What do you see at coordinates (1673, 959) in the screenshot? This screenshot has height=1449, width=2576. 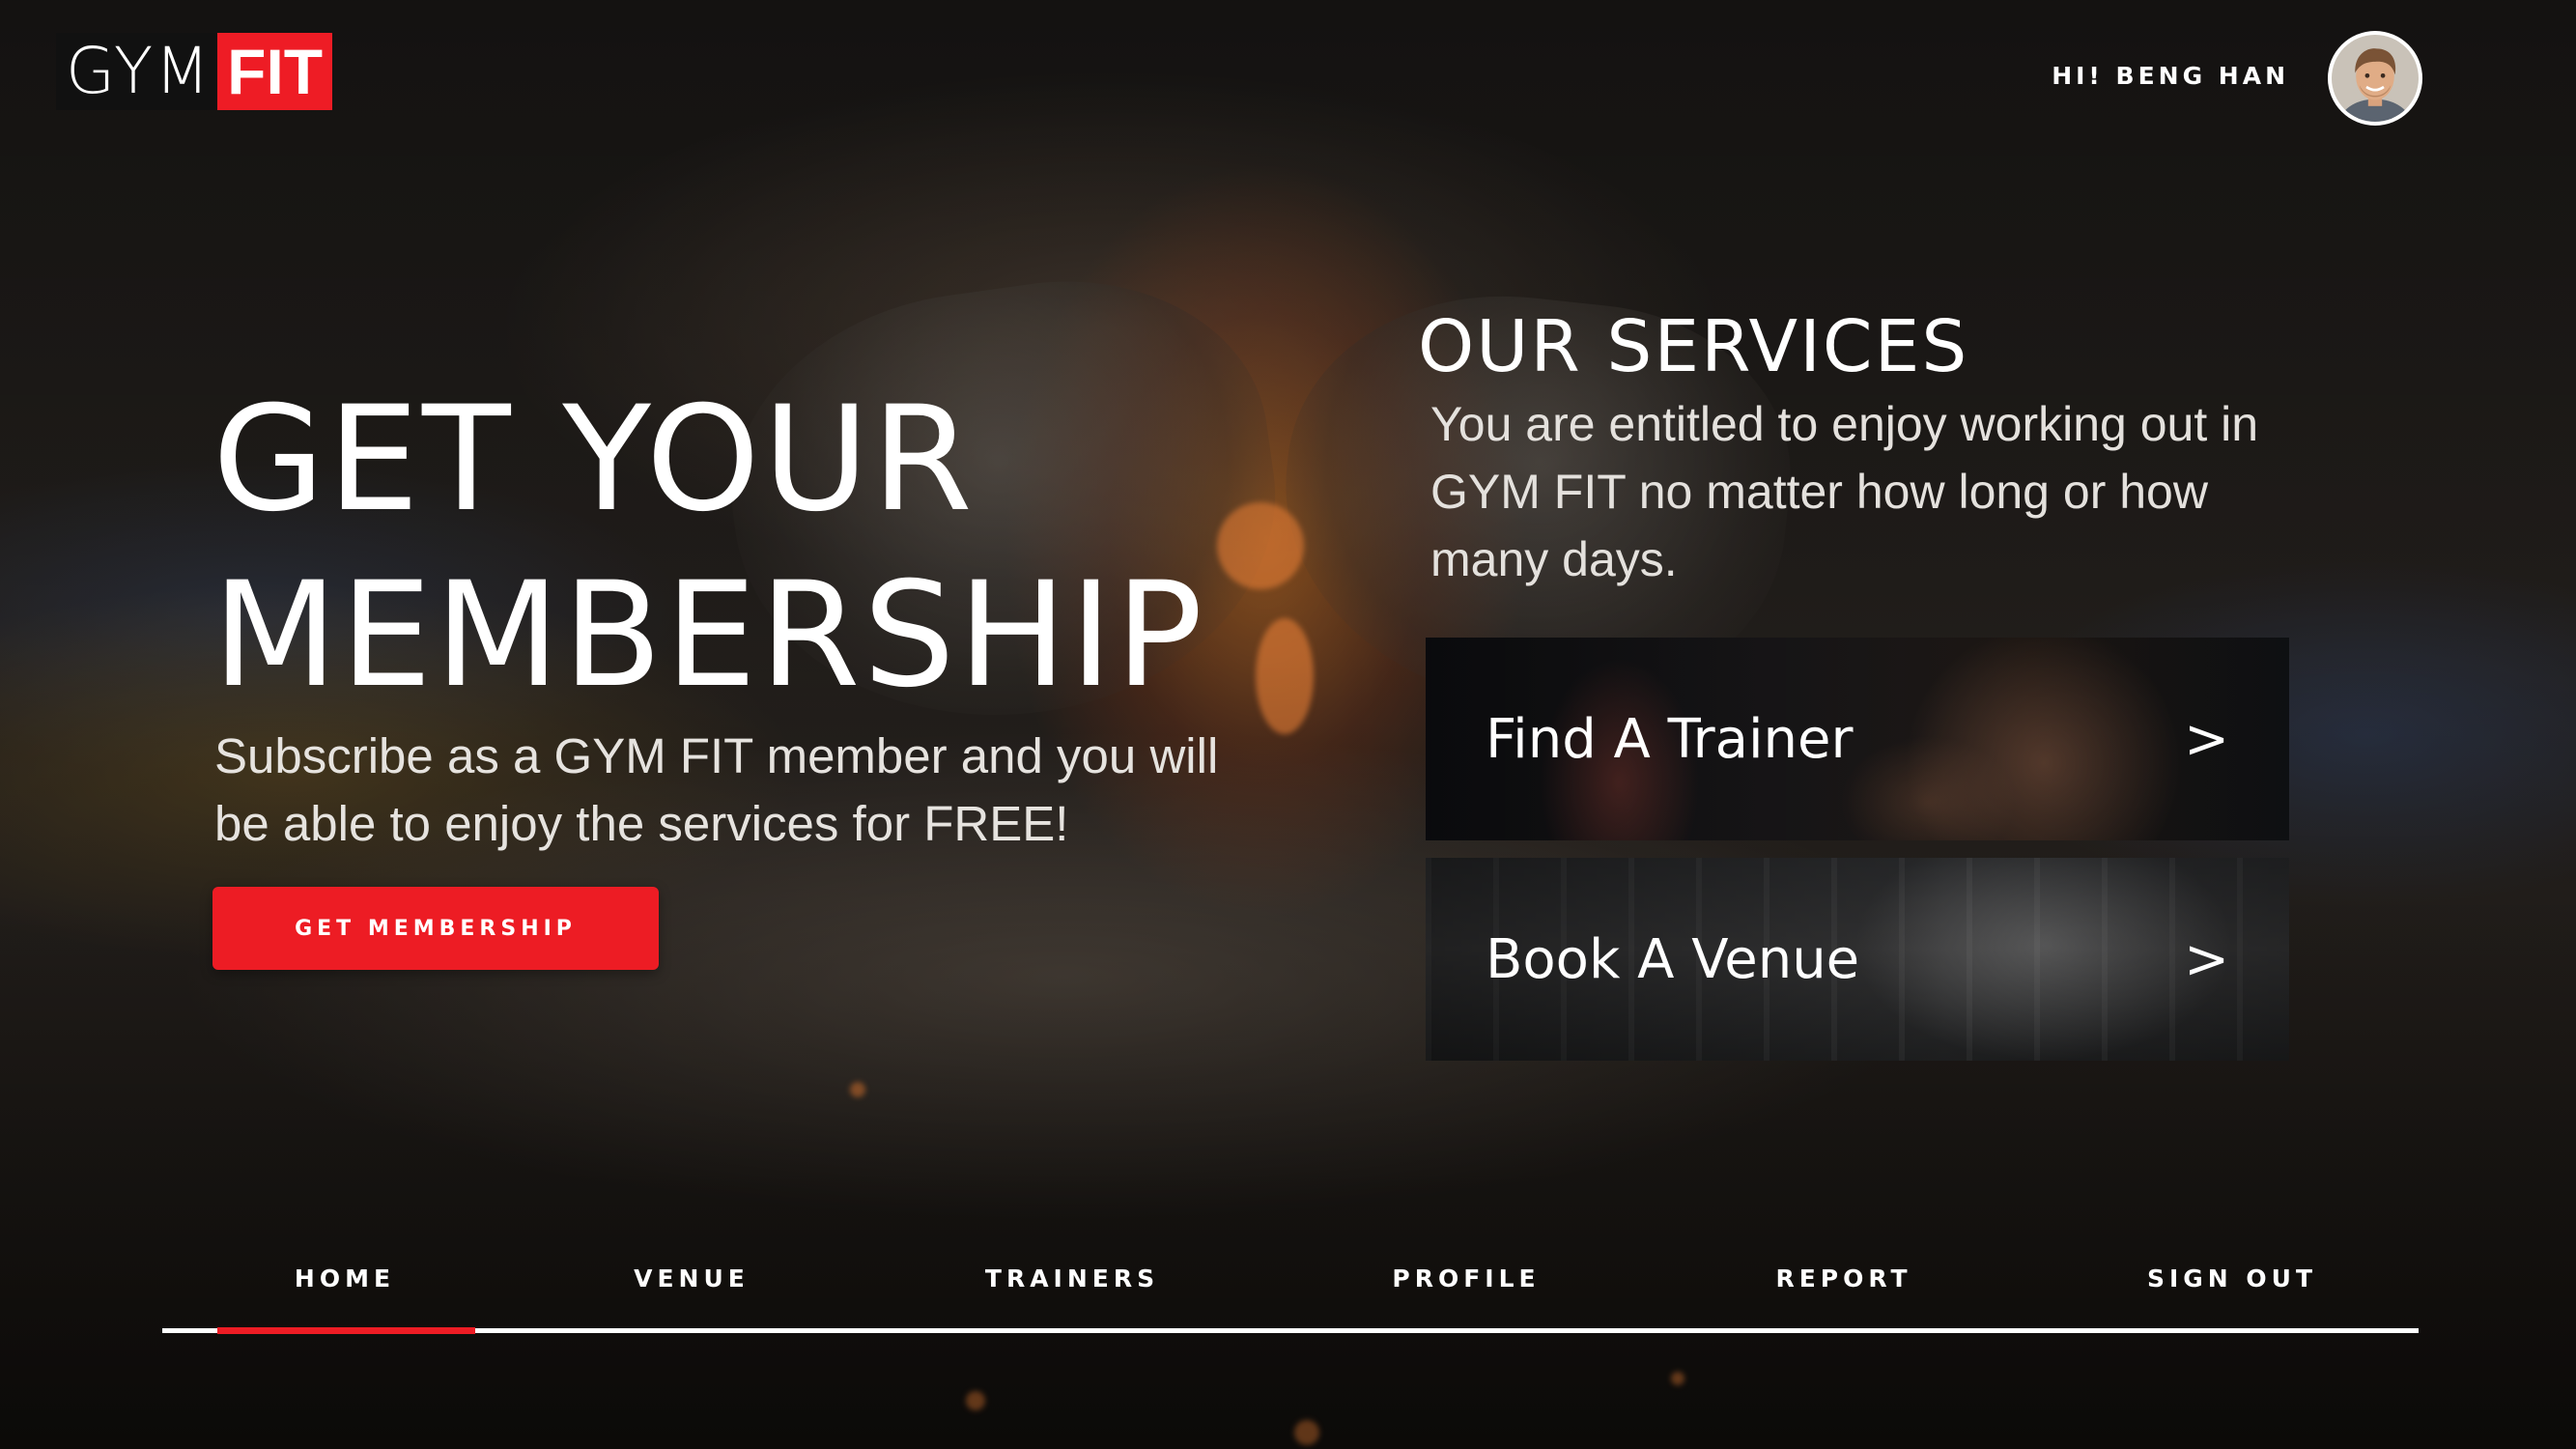 I see `book-venue-label: Book A Venue` at bounding box center [1673, 959].